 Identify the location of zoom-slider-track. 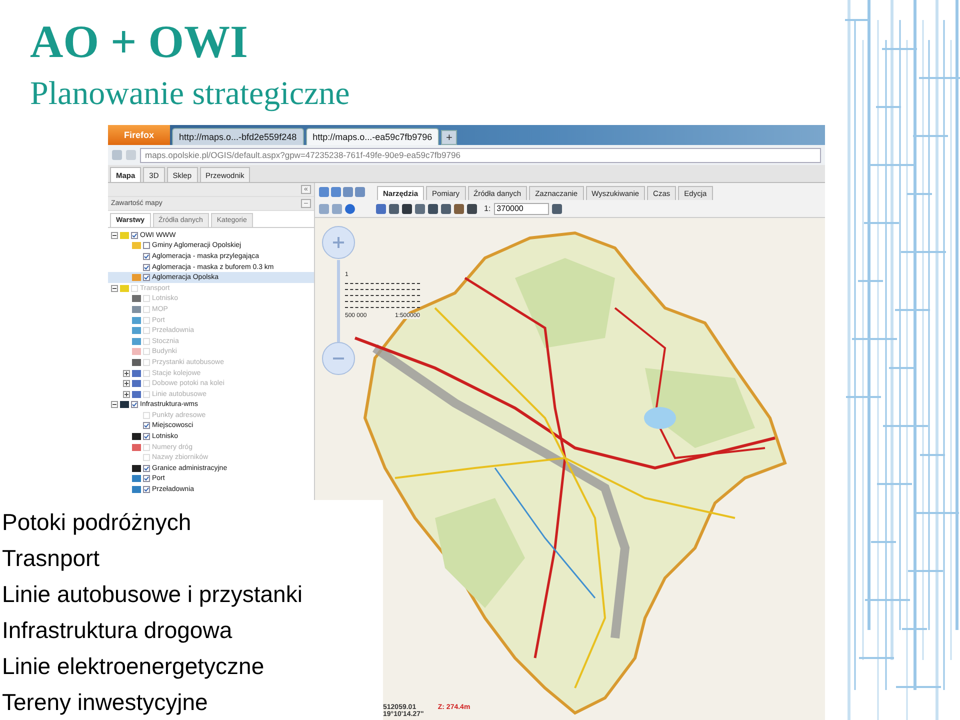
(338, 301).